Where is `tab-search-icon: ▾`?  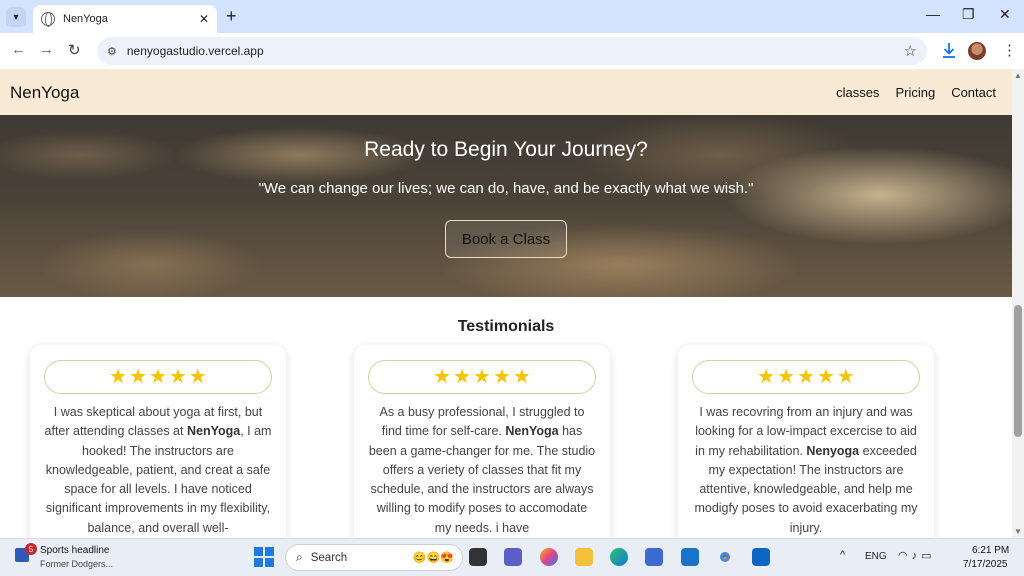
tab-search-icon: ▾ is located at coordinates (16, 17).